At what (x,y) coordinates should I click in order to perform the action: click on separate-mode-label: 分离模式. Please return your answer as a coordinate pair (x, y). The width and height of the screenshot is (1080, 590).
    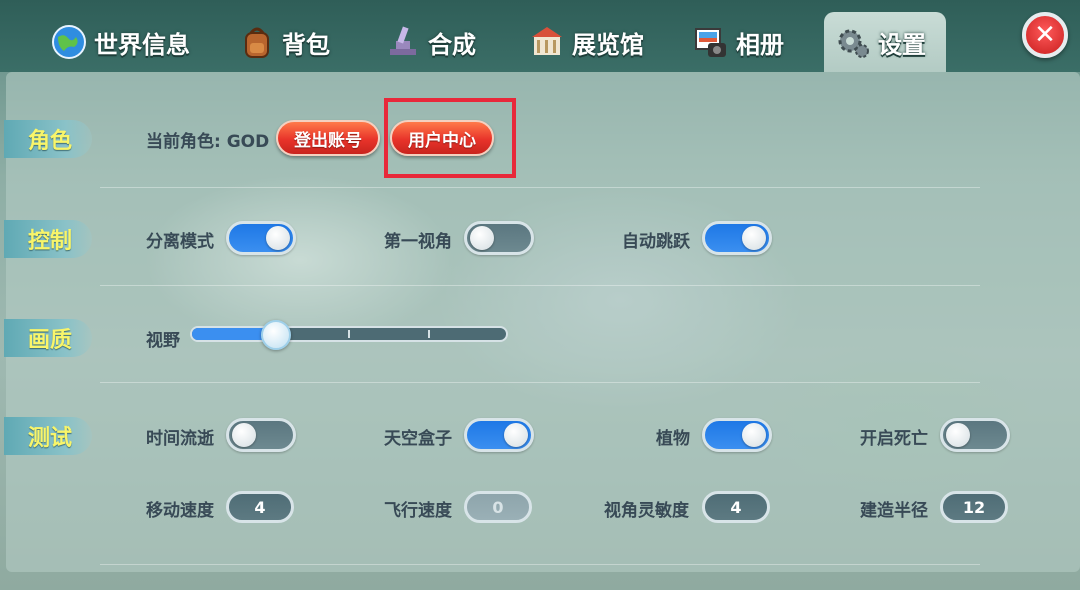
    Looking at the image, I should click on (180, 241).